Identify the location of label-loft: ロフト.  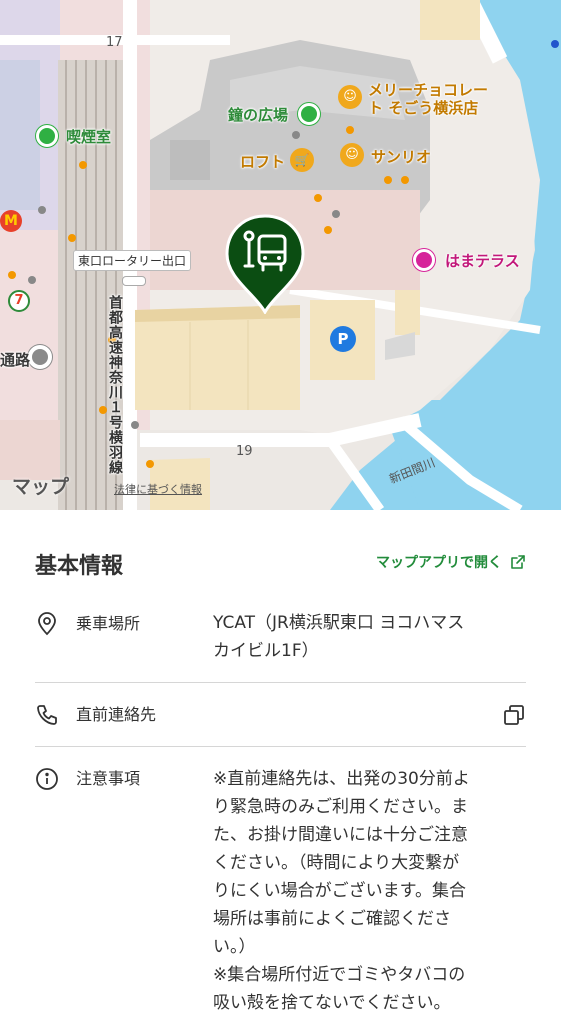
(262, 161).